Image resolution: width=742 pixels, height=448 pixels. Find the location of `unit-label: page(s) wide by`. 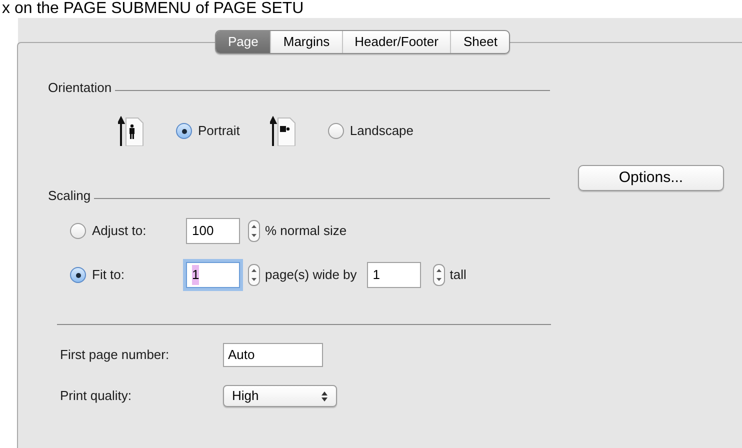

unit-label: page(s) wide by is located at coordinates (311, 275).